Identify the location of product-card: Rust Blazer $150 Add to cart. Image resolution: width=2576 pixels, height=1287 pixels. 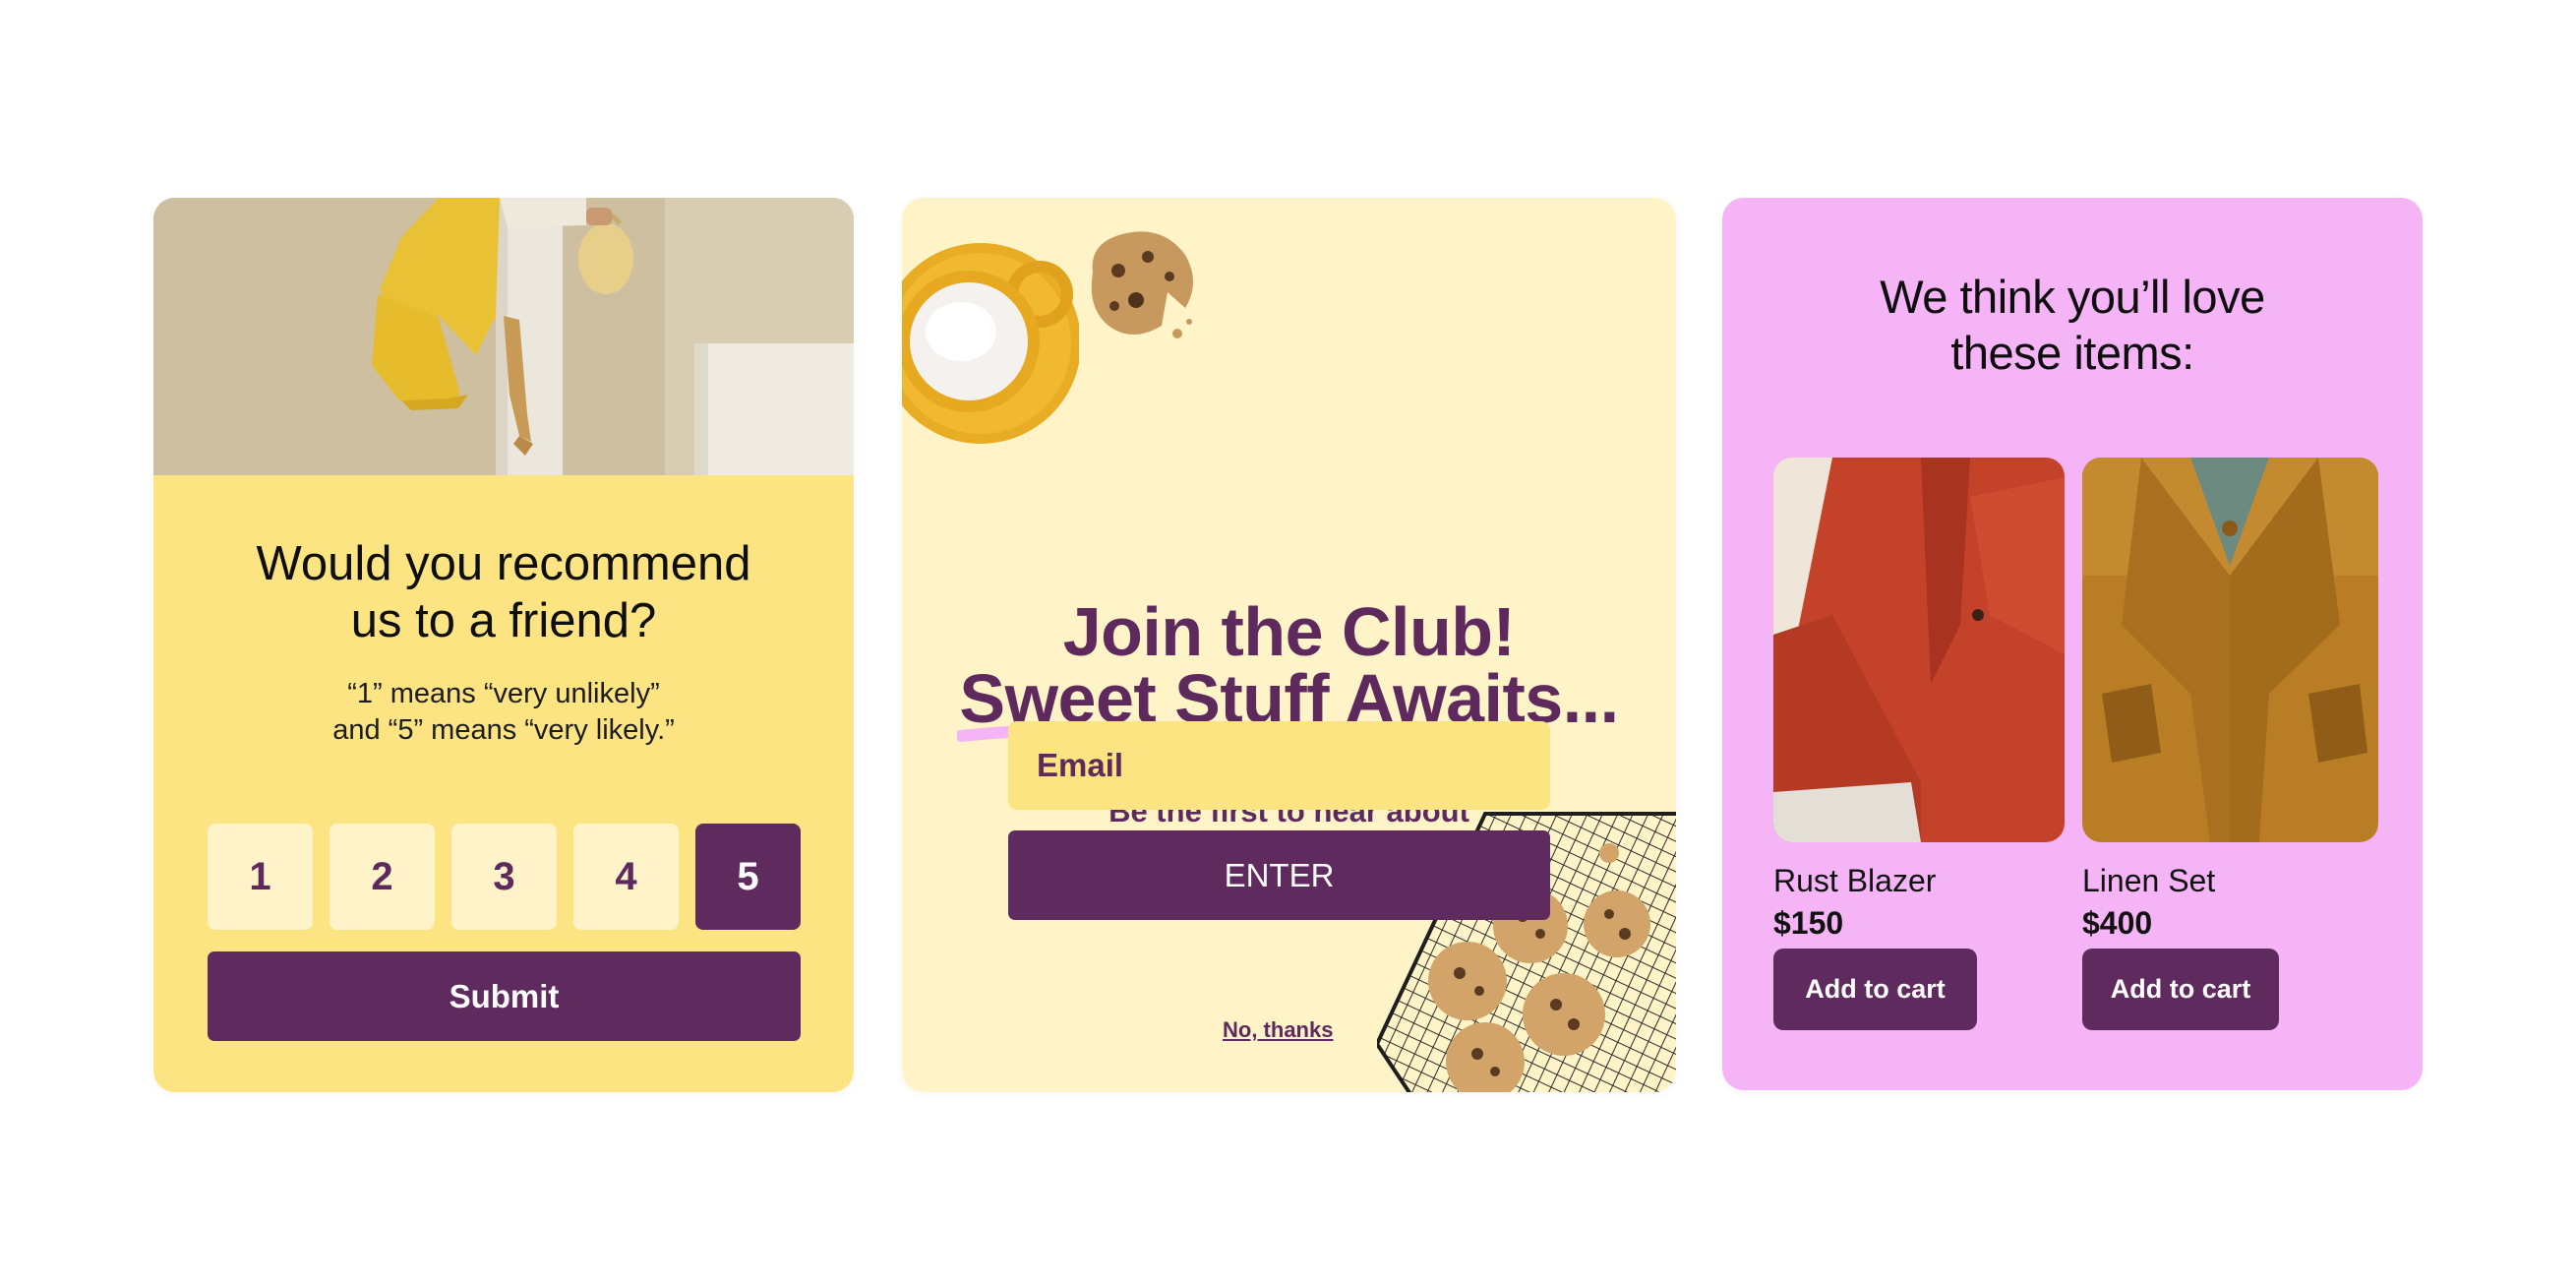
(1919, 744).